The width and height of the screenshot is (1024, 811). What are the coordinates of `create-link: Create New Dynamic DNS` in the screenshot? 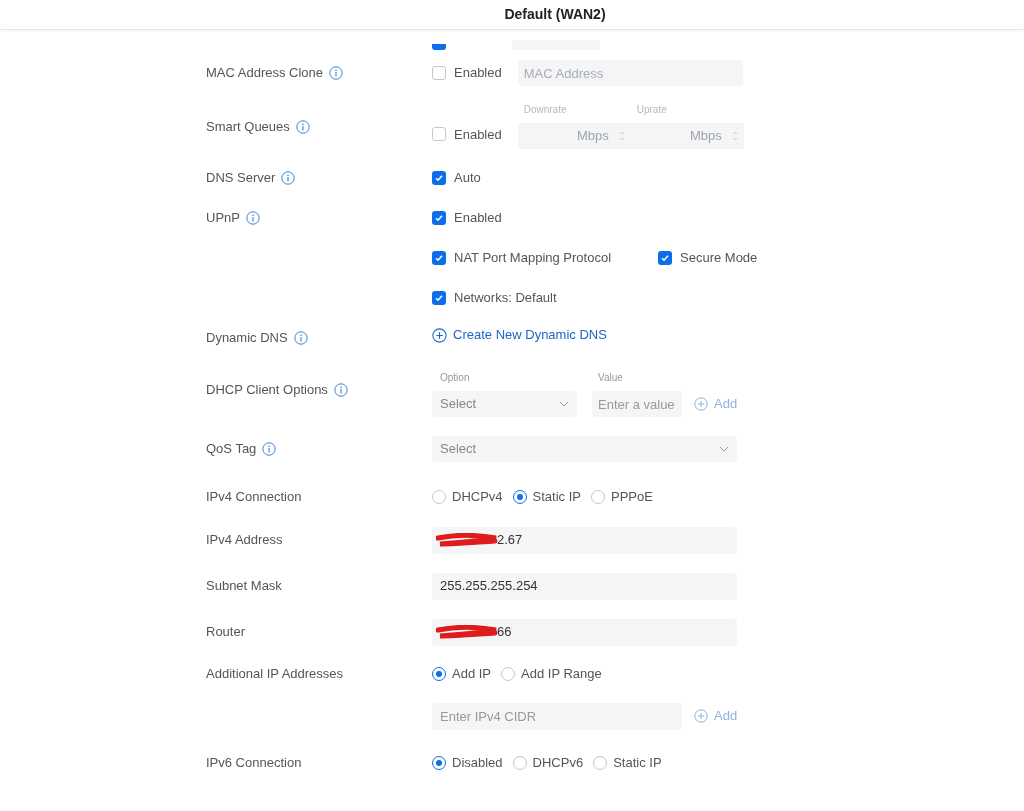 It's located at (519, 335).